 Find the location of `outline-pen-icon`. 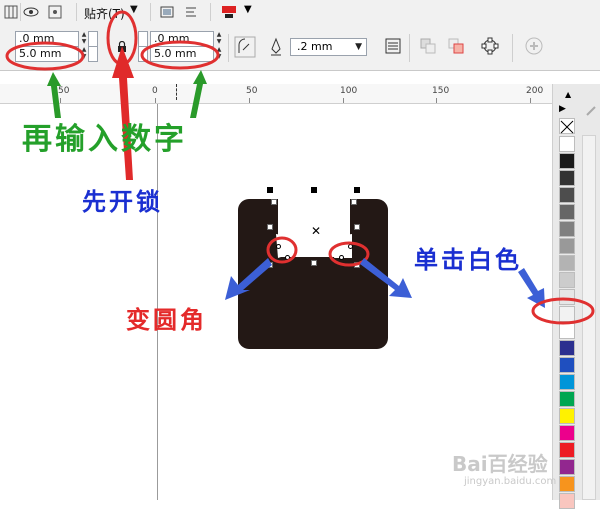

outline-pen-icon is located at coordinates (279, 48).